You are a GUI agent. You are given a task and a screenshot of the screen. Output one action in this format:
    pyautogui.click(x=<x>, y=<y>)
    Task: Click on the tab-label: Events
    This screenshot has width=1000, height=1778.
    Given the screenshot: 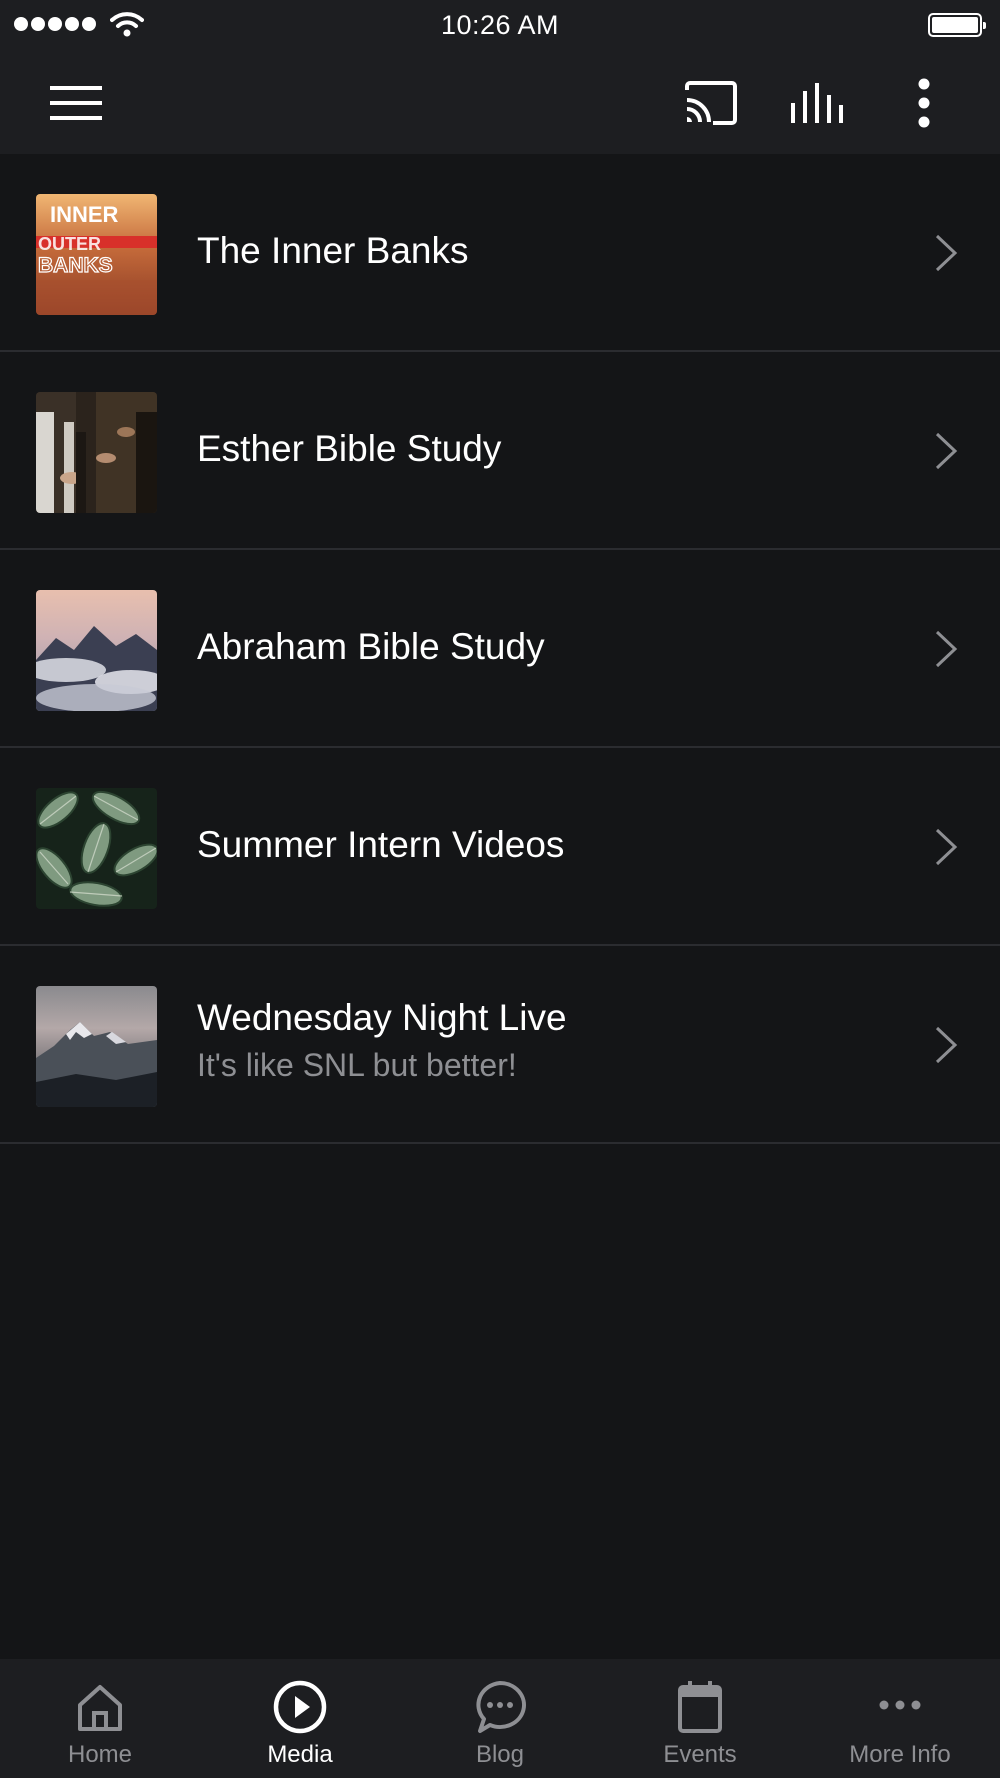 What is the action you would take?
    pyautogui.click(x=700, y=1754)
    